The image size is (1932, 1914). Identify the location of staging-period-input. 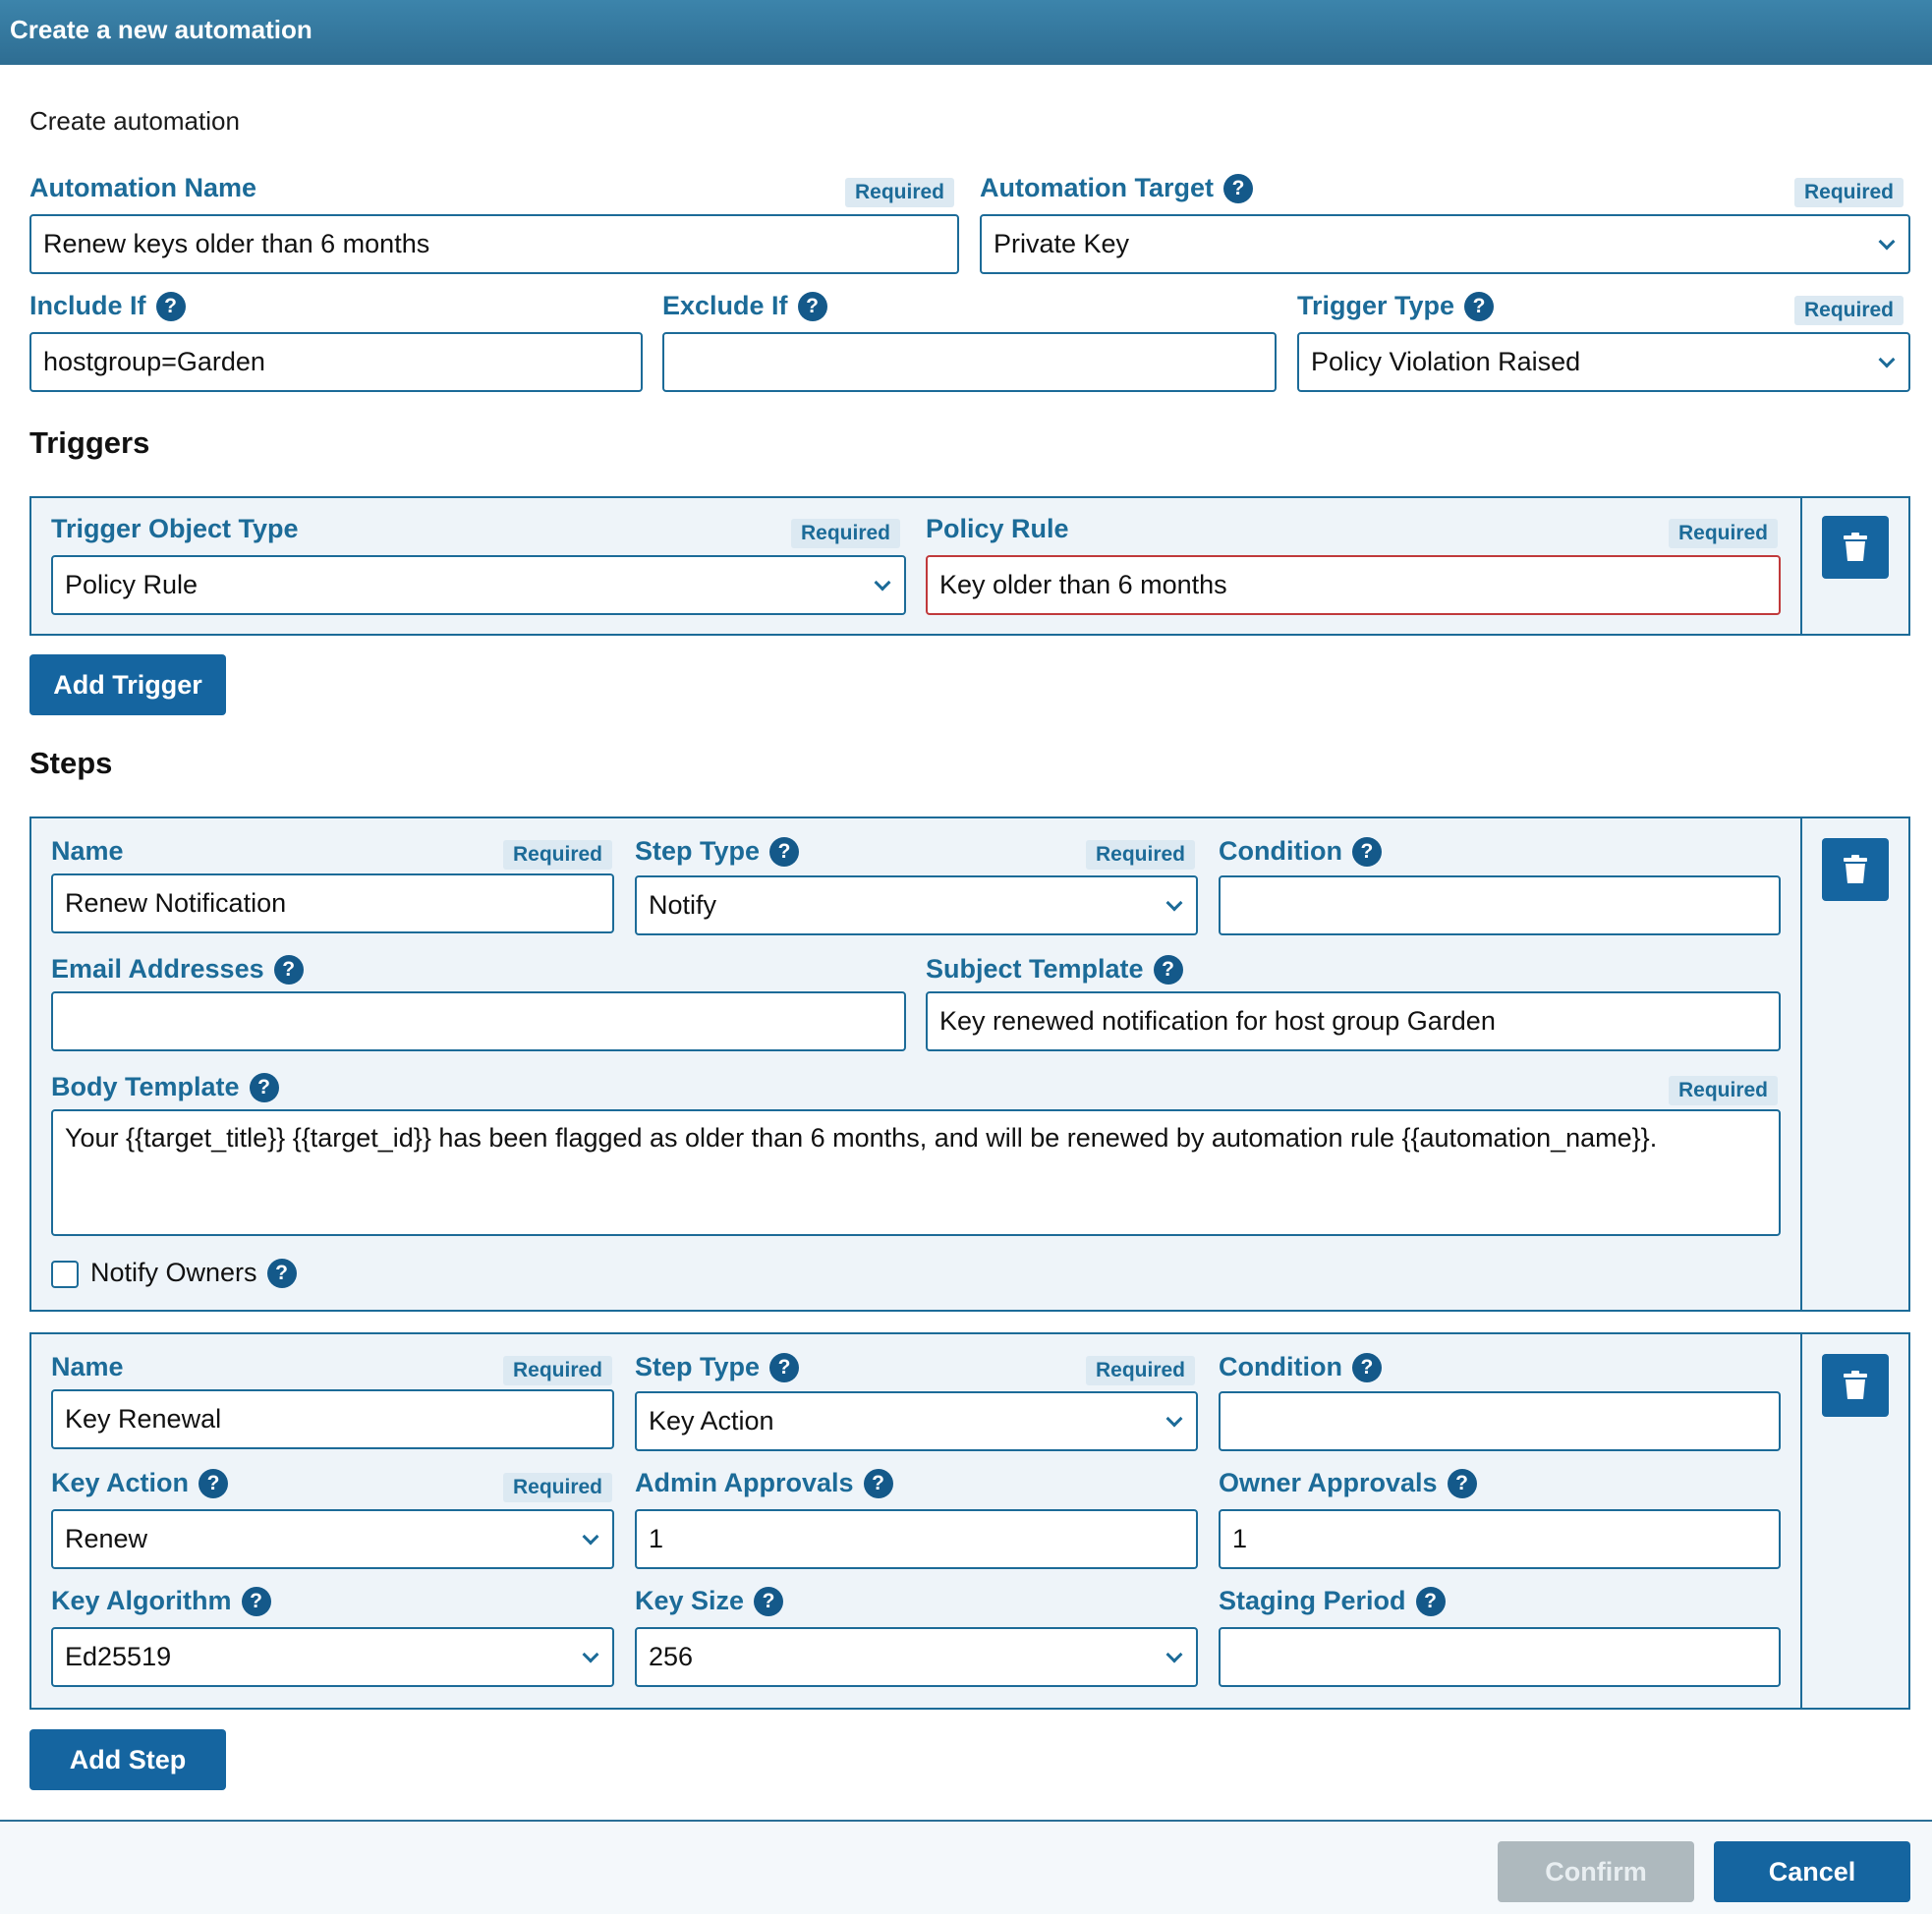
(1500, 1657).